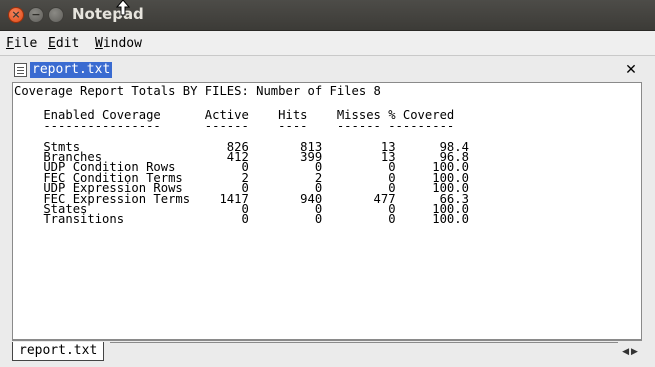  I want to click on table-row: Transitions 0 0 0 100.0, so click(241, 219).